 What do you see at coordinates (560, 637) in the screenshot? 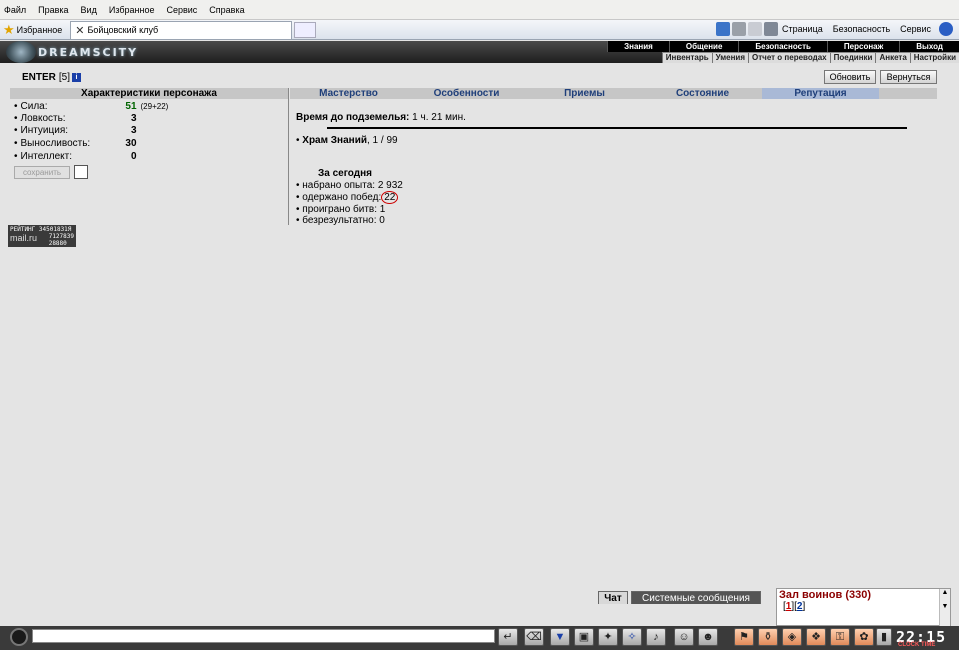
I see `filter-icon: ▼` at bounding box center [560, 637].